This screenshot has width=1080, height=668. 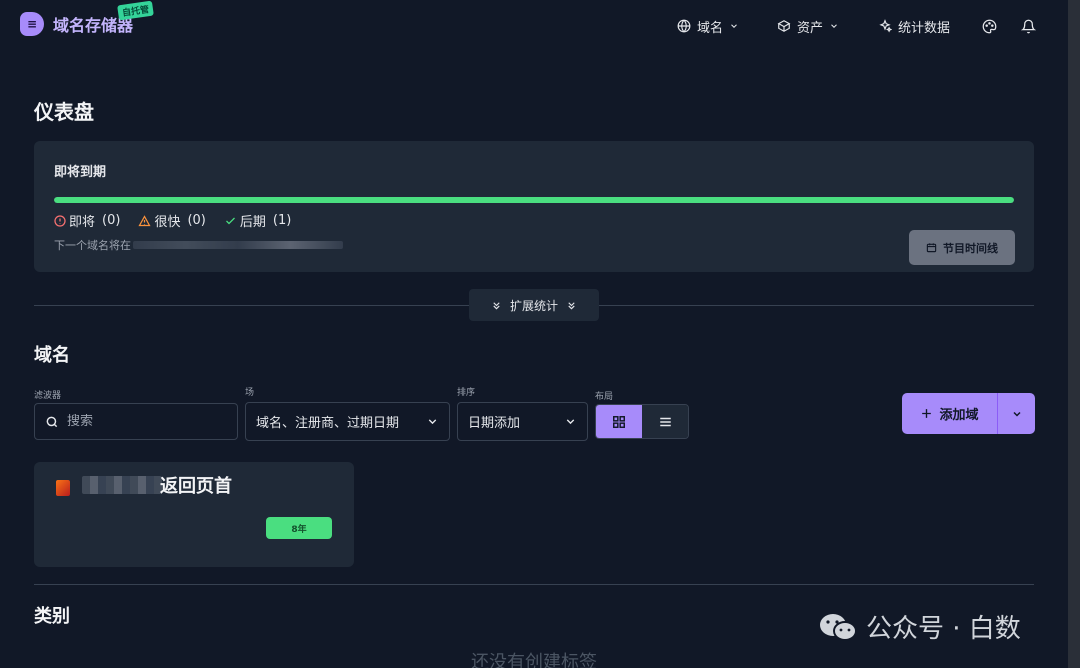 I want to click on list-view-button, so click(x=665, y=421).